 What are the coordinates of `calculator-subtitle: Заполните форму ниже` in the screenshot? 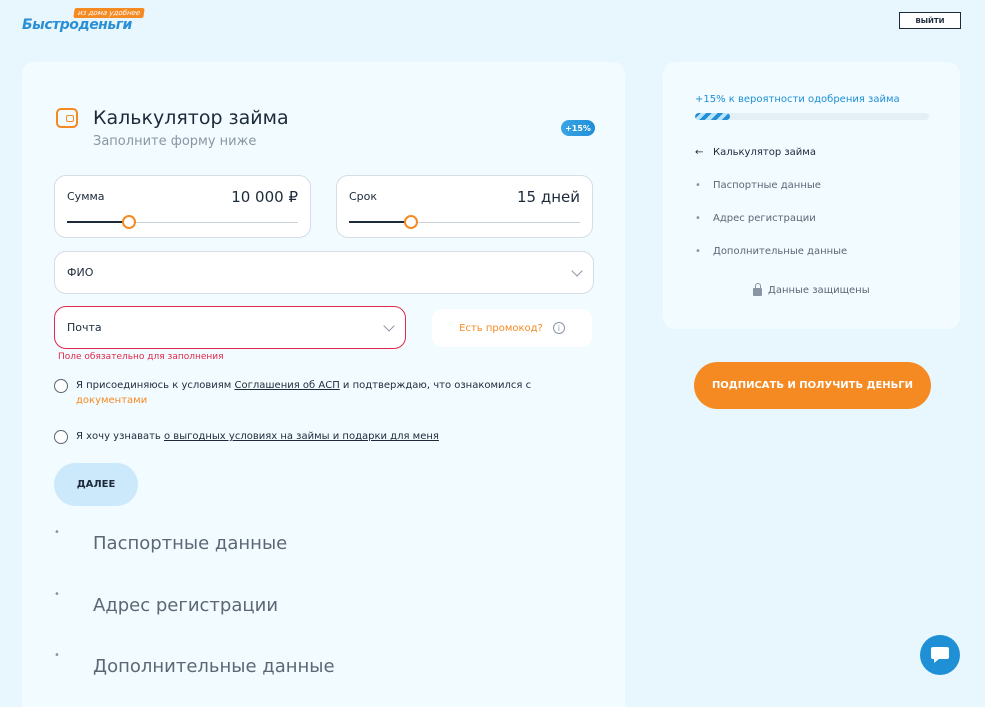 It's located at (175, 141).